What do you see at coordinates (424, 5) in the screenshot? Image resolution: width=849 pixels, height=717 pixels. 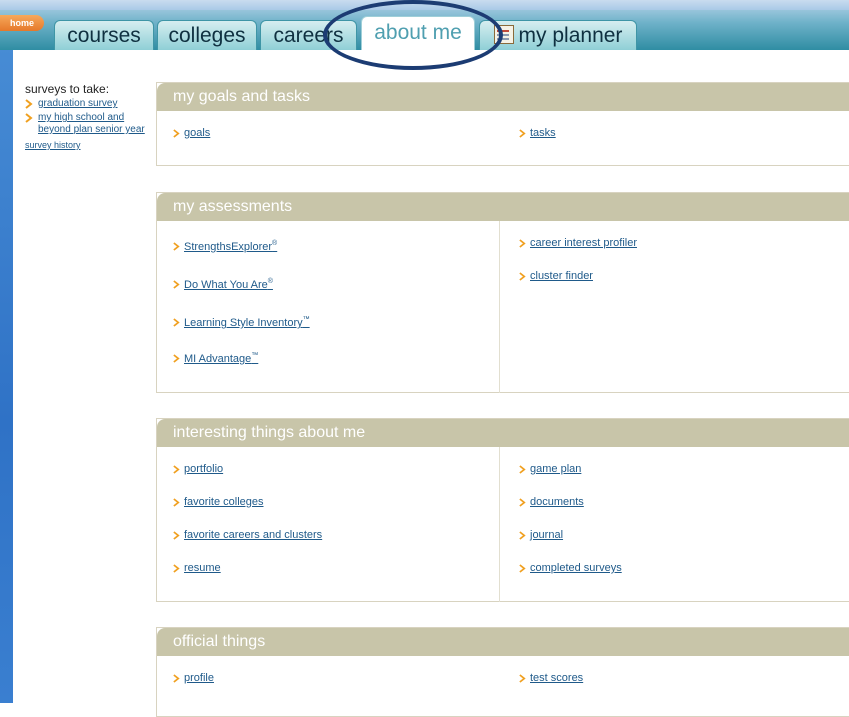 I see `top-strip` at bounding box center [424, 5].